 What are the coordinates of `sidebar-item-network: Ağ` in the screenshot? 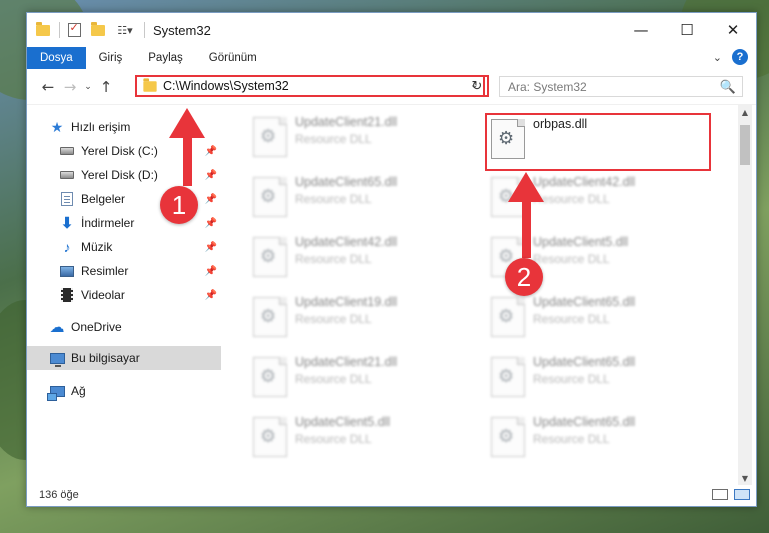 It's located at (132, 391).